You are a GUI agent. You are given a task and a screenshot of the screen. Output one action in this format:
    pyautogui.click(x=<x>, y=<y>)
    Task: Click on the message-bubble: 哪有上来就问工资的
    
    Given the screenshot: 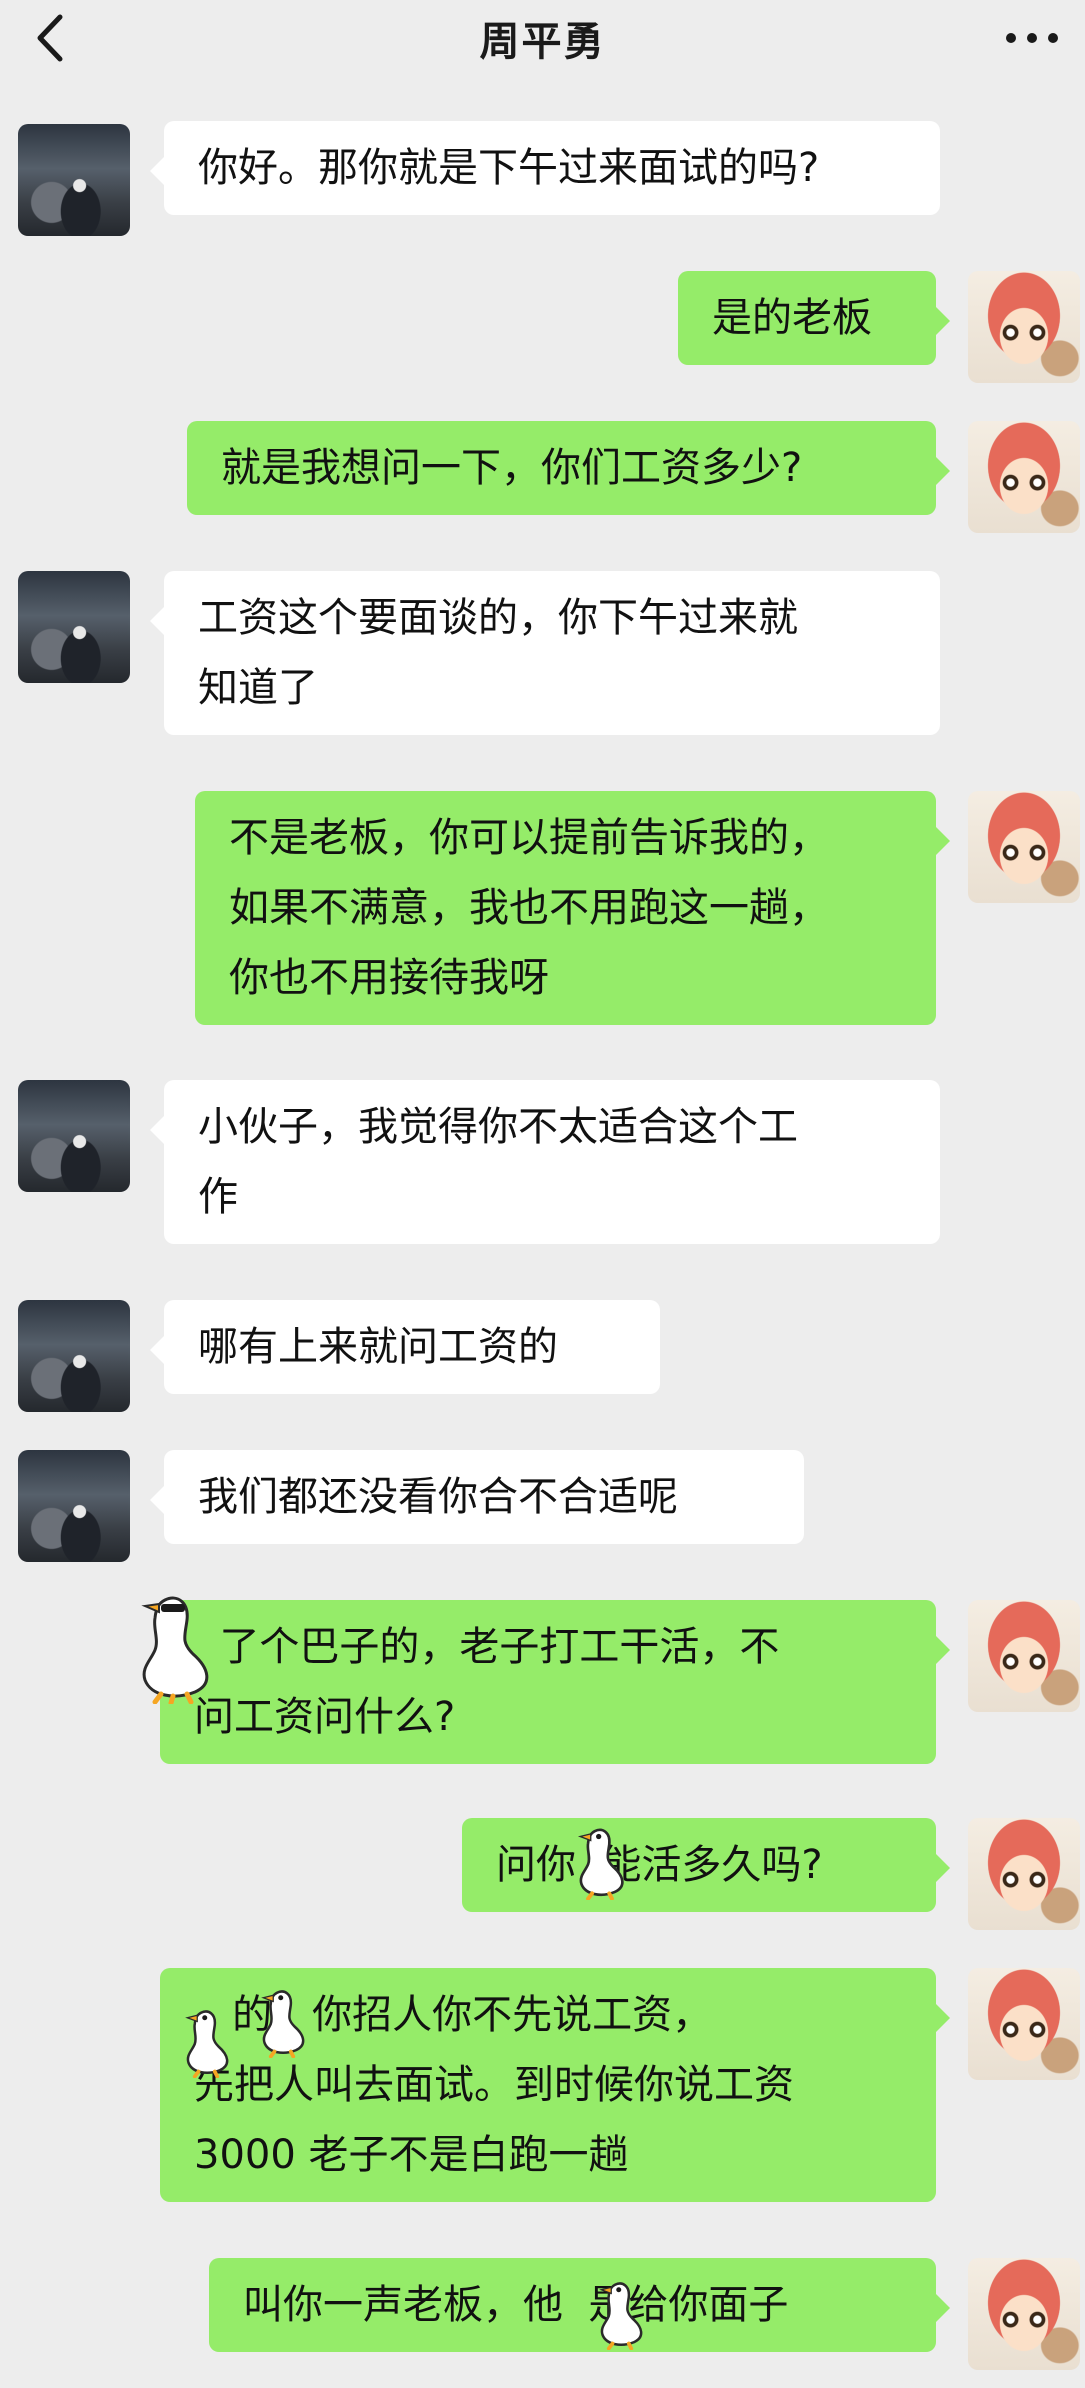 What is the action you would take?
    pyautogui.click(x=405, y=1347)
    